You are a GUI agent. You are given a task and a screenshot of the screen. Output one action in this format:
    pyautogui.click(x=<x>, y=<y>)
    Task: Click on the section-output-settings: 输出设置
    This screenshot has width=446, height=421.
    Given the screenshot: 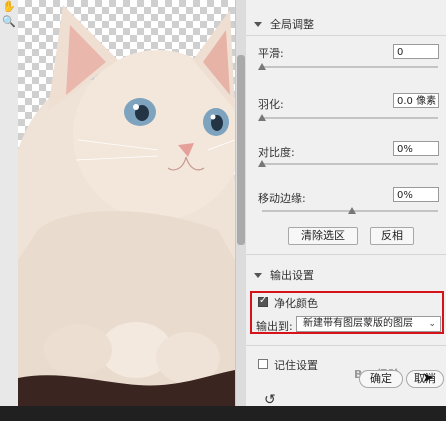 What is the action you would take?
    pyautogui.click(x=284, y=275)
    